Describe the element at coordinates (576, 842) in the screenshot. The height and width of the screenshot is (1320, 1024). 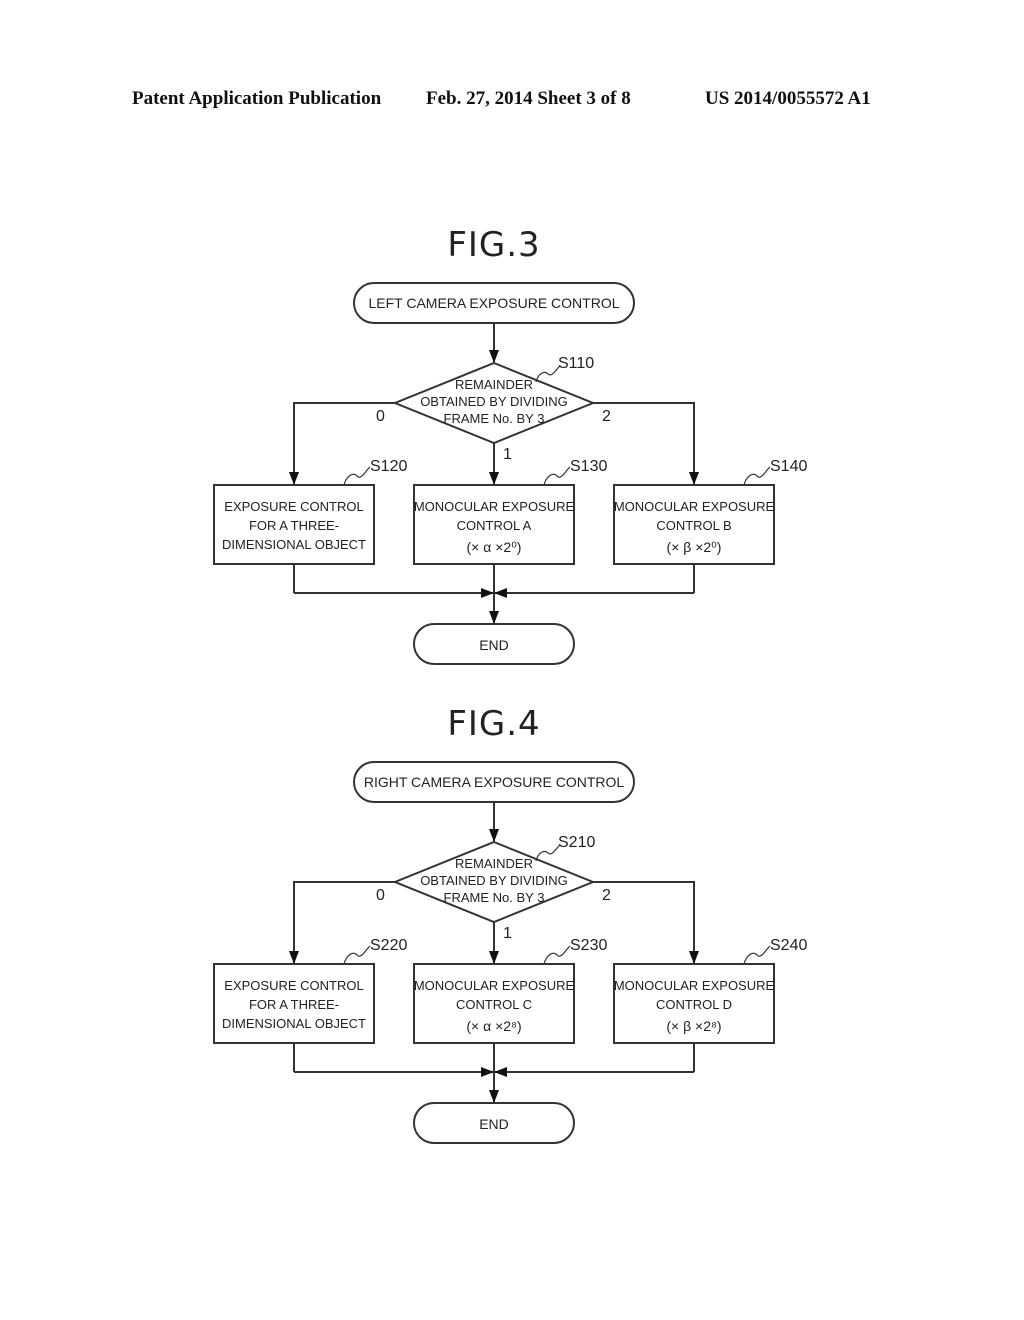
I see `step-label: S210` at that location.